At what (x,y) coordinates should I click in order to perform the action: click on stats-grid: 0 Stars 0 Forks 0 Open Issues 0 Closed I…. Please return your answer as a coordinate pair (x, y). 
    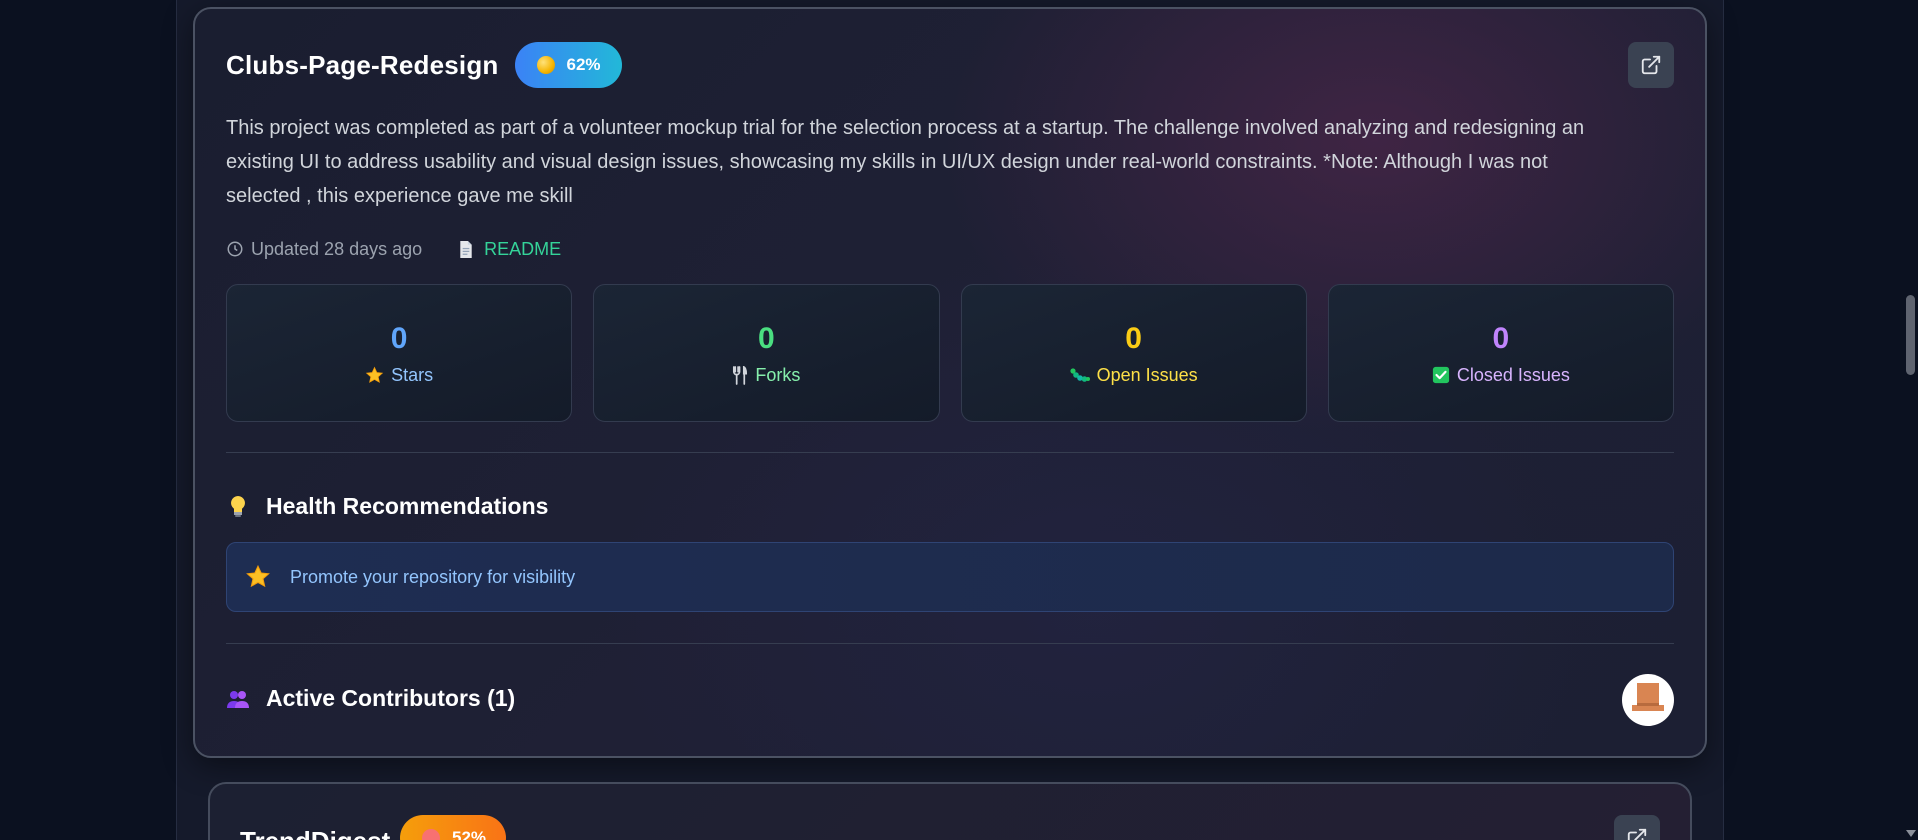
    Looking at the image, I should click on (950, 353).